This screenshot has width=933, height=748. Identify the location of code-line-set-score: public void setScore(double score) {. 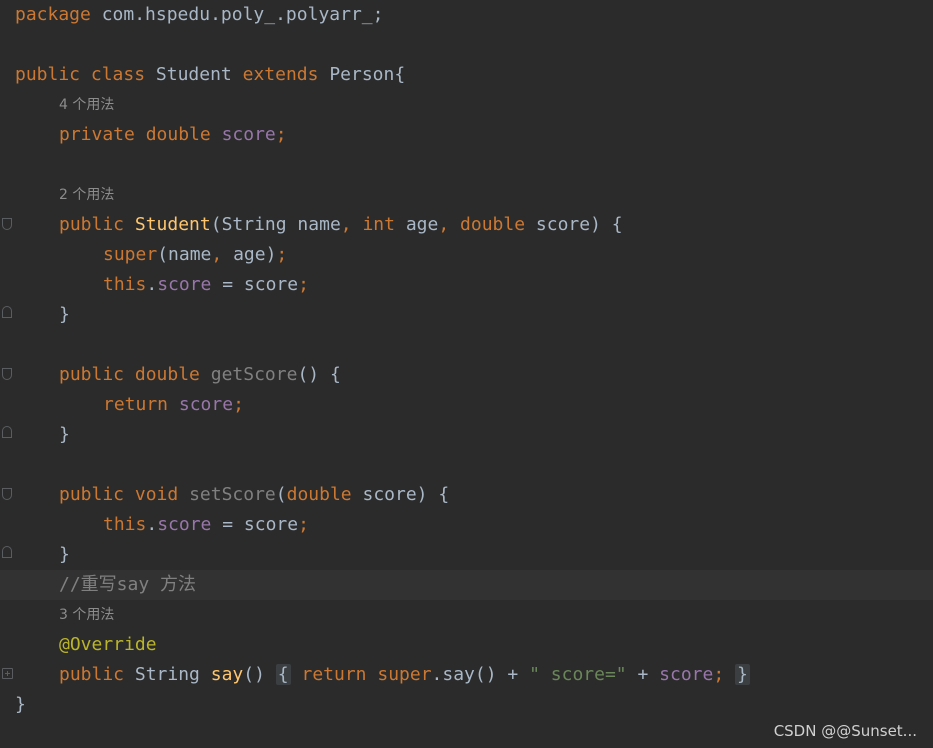
(466, 495).